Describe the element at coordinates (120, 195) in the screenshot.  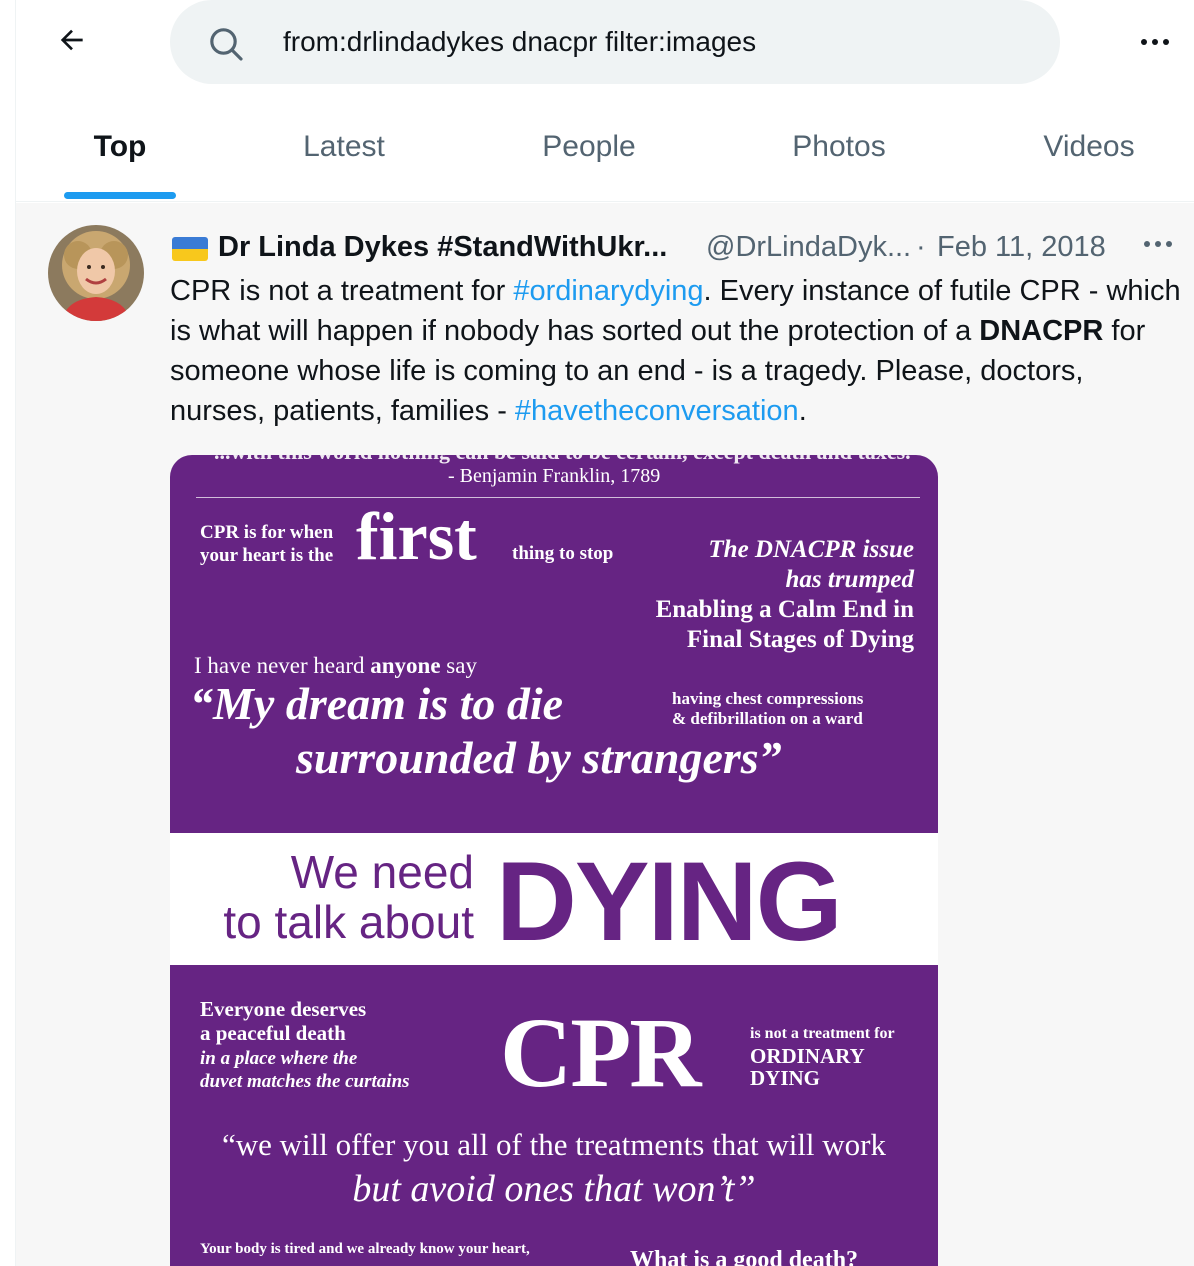
I see `active-tab-indicator` at that location.